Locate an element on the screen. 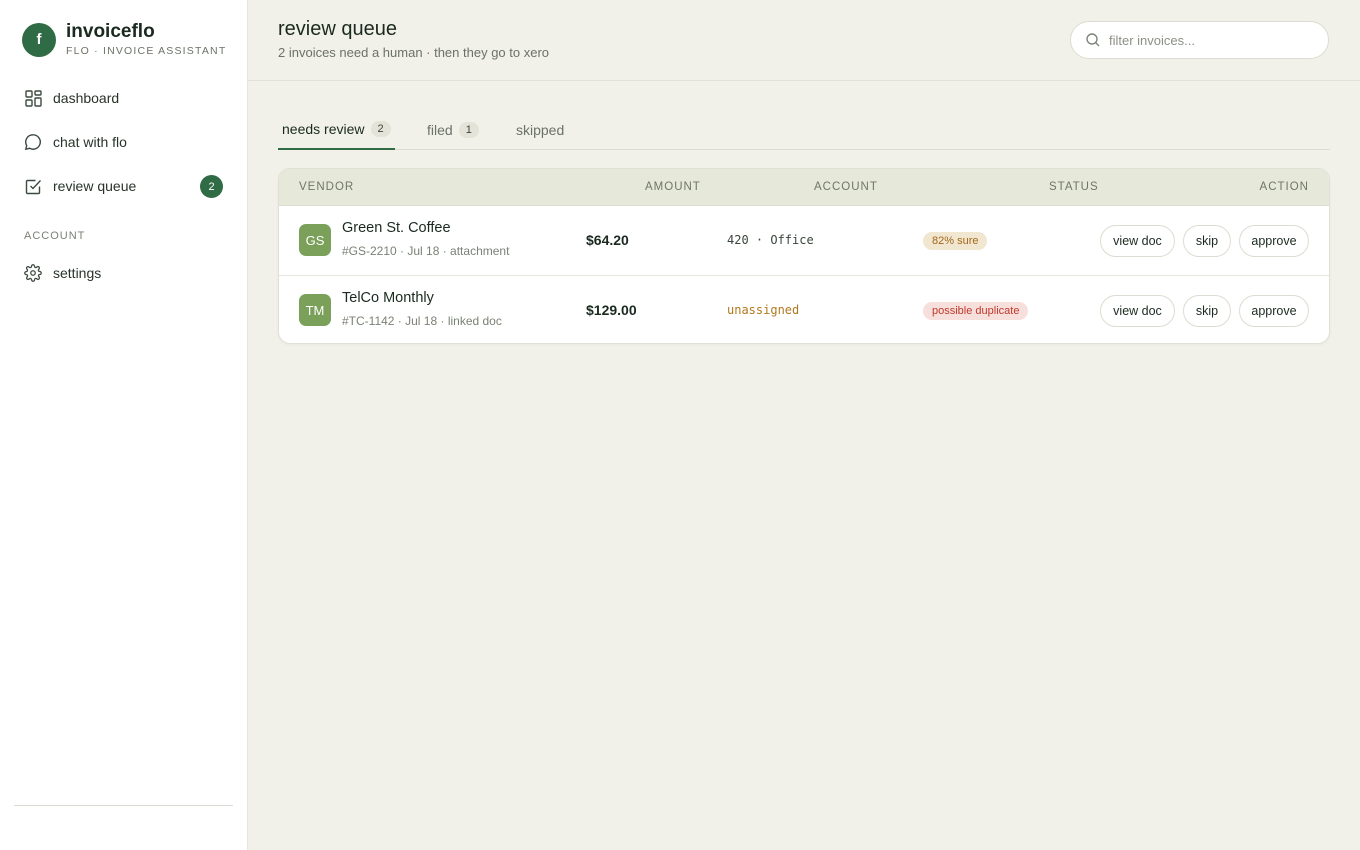 Image resolution: width=1360 pixels, height=850 pixels. chat-icon is located at coordinates (33, 142).